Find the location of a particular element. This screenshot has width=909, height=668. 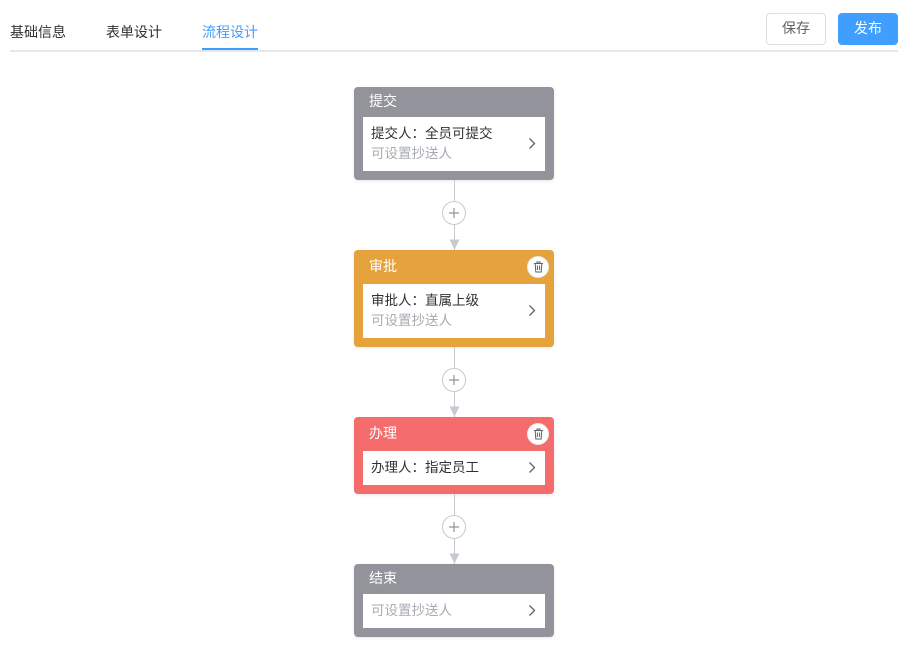

node-body: 办理人：指定员工 is located at coordinates (454, 468).